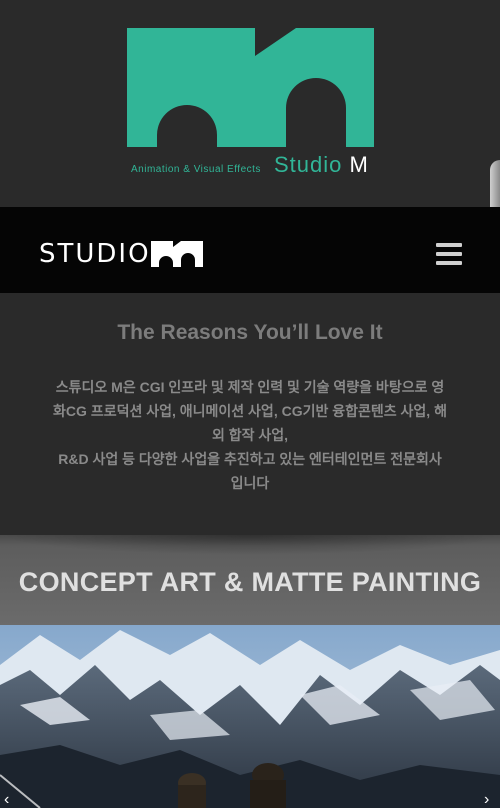 This screenshot has width=500, height=808. Describe the element at coordinates (6, 799) in the screenshot. I see `slider-prev-arrow: ‹` at that location.